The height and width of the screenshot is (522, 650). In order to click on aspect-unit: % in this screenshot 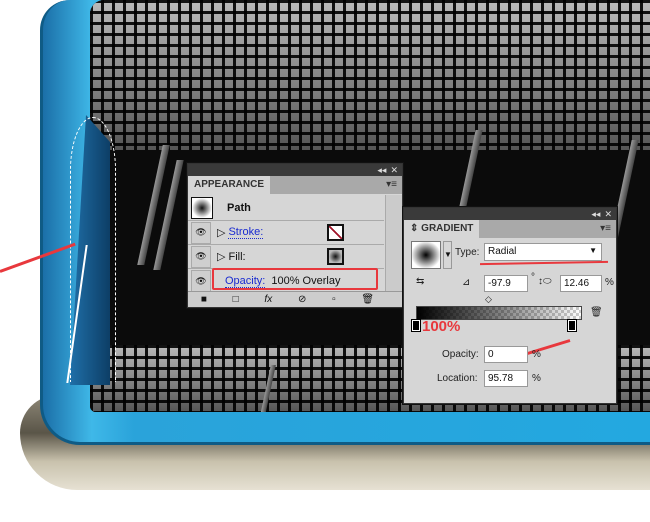, I will do `click(609, 282)`.